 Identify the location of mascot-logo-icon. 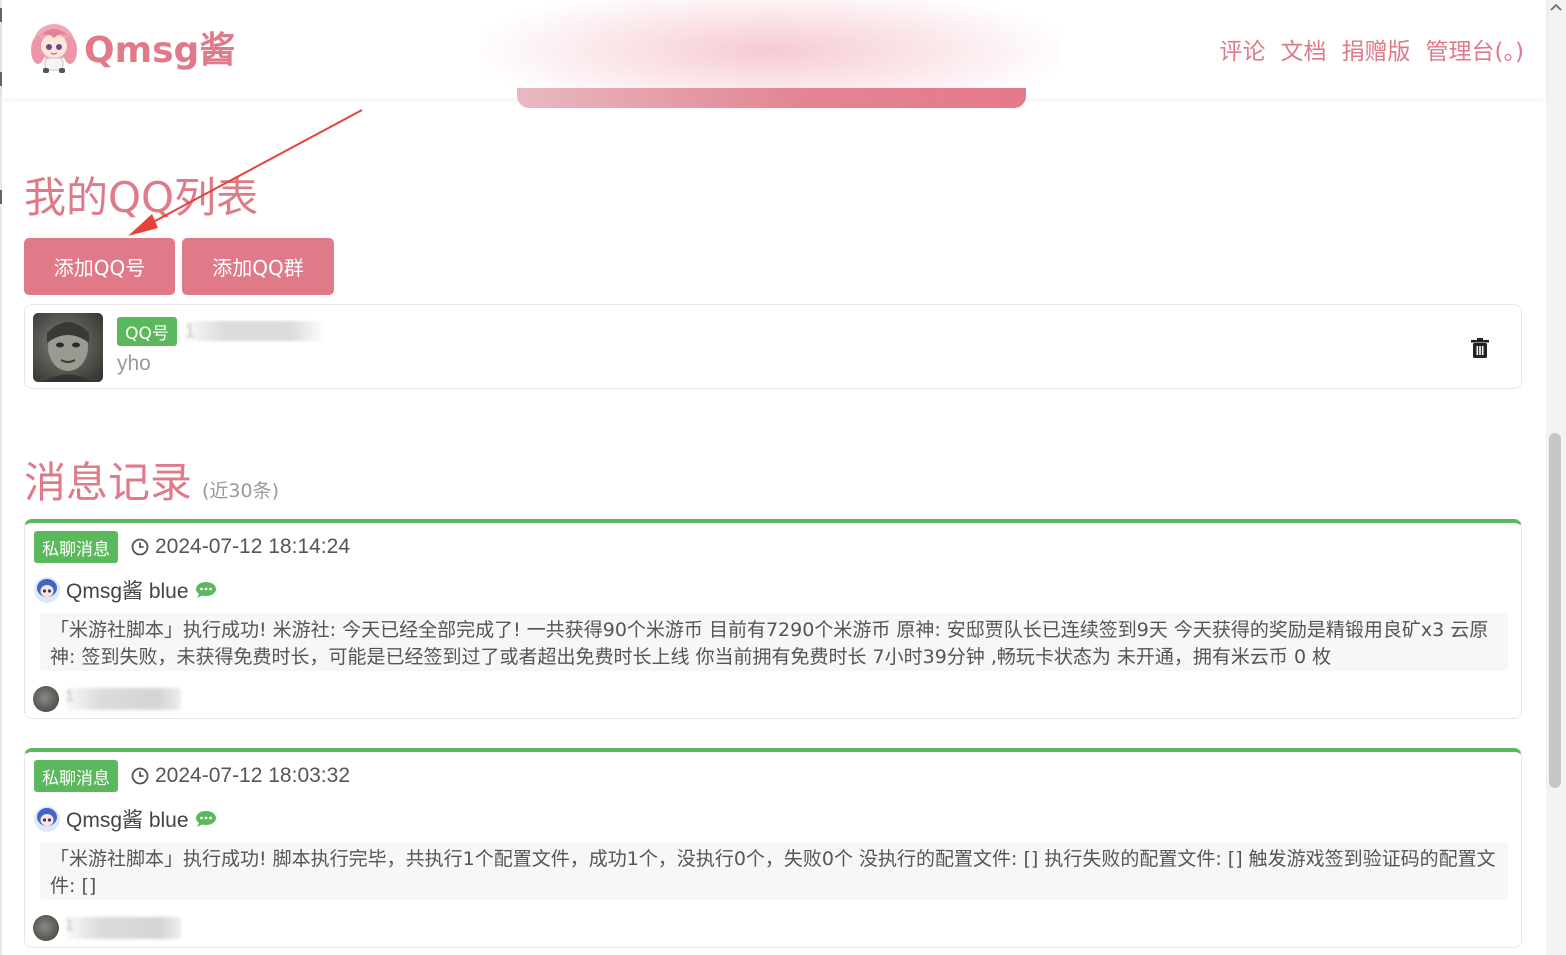
(54, 48).